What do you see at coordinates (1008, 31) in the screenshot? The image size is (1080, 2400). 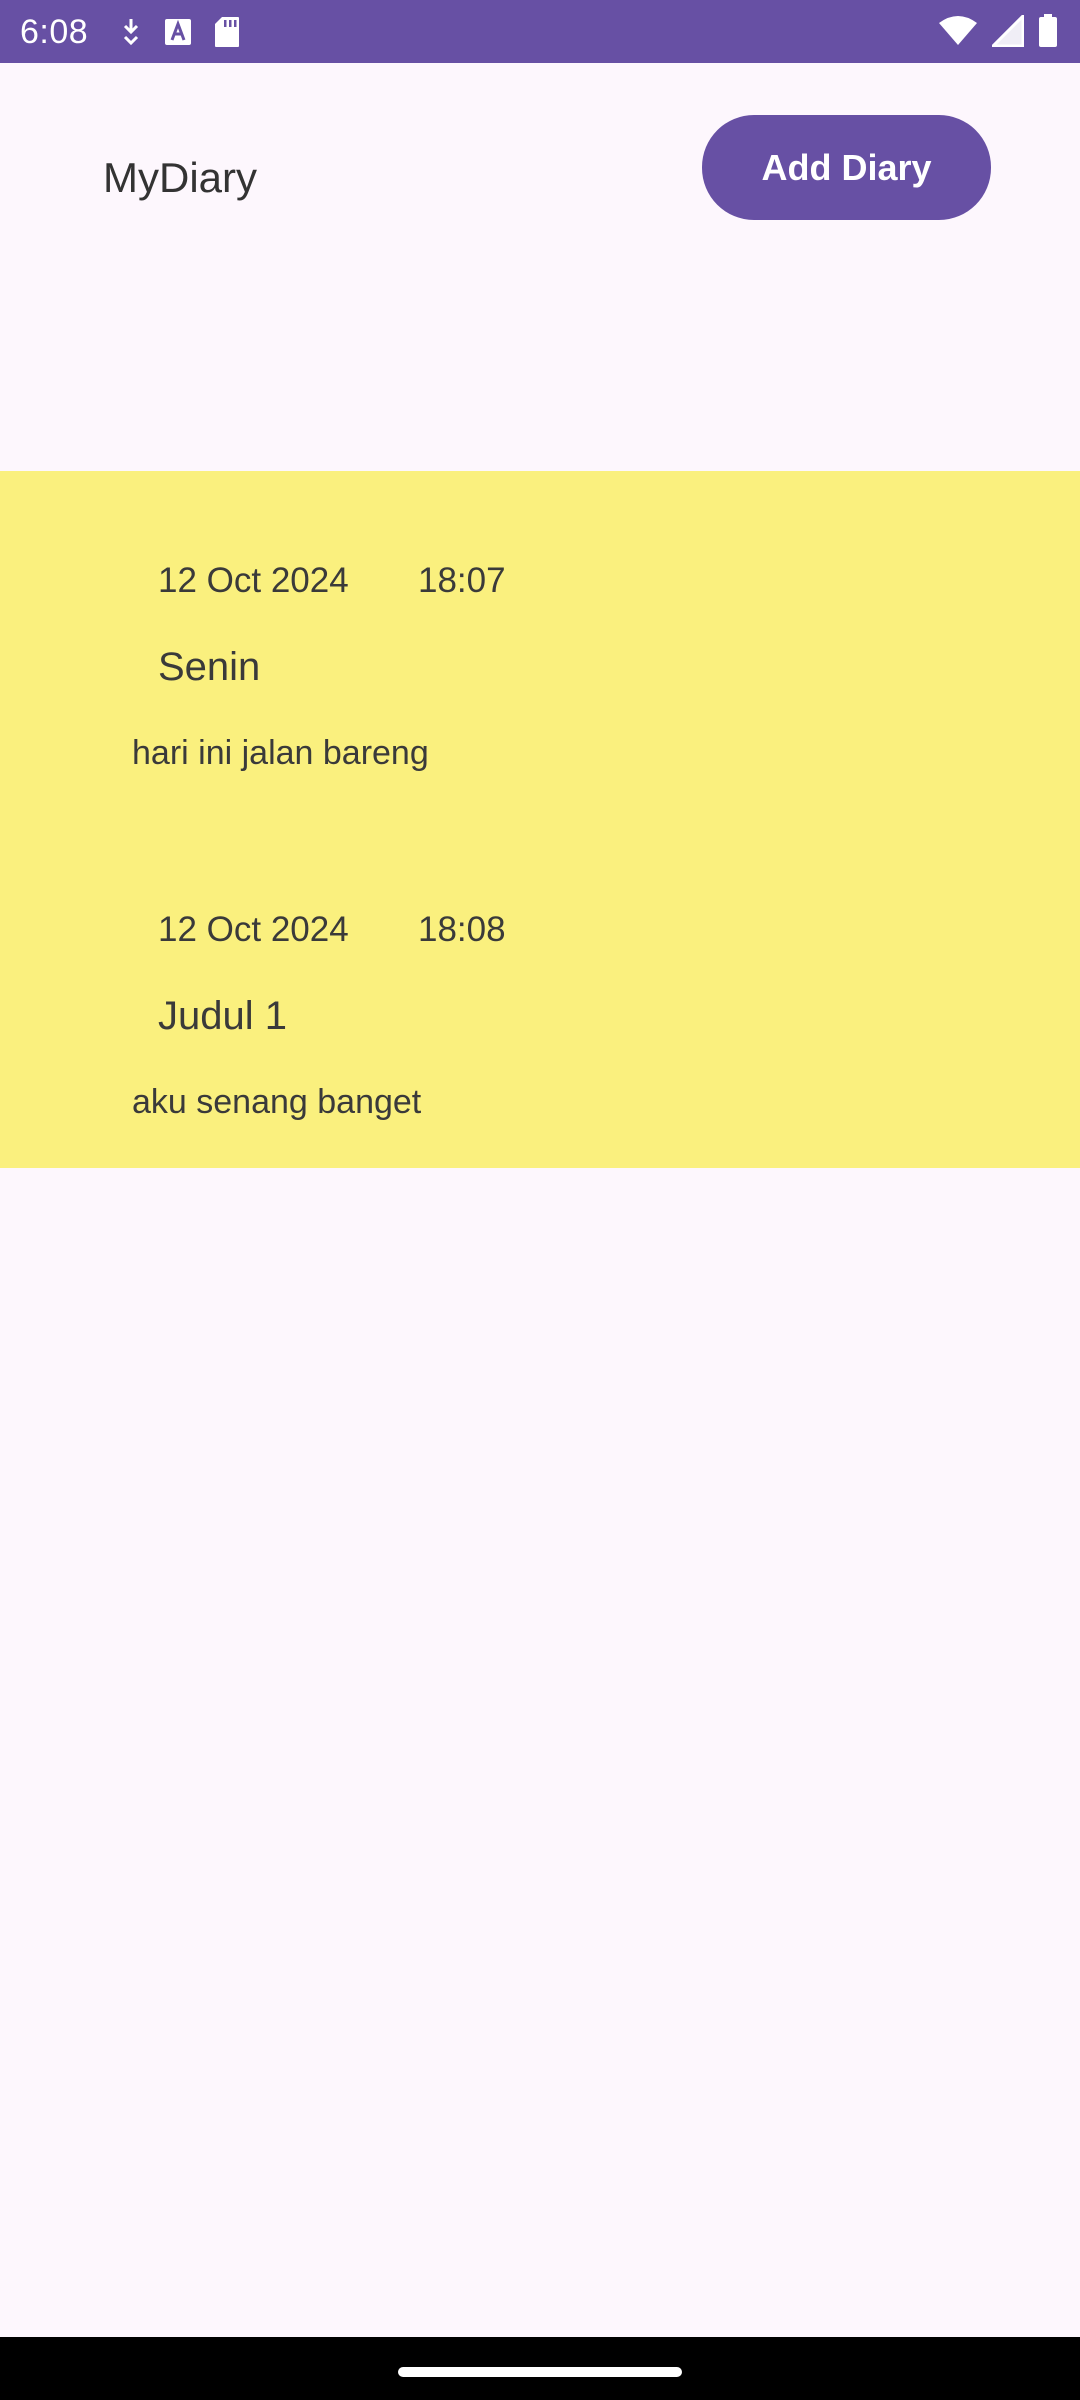 I see `cell-signal-icon` at bounding box center [1008, 31].